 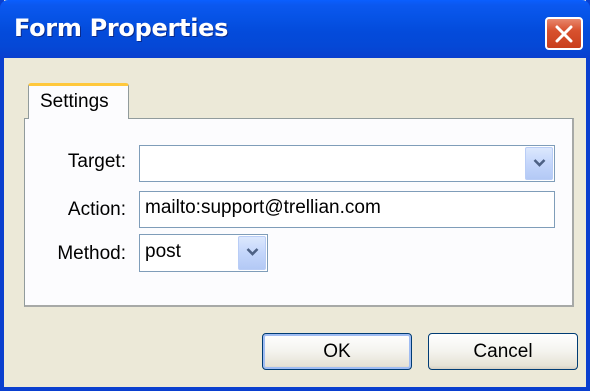 I want to click on method-dropdown-button, so click(x=252, y=253).